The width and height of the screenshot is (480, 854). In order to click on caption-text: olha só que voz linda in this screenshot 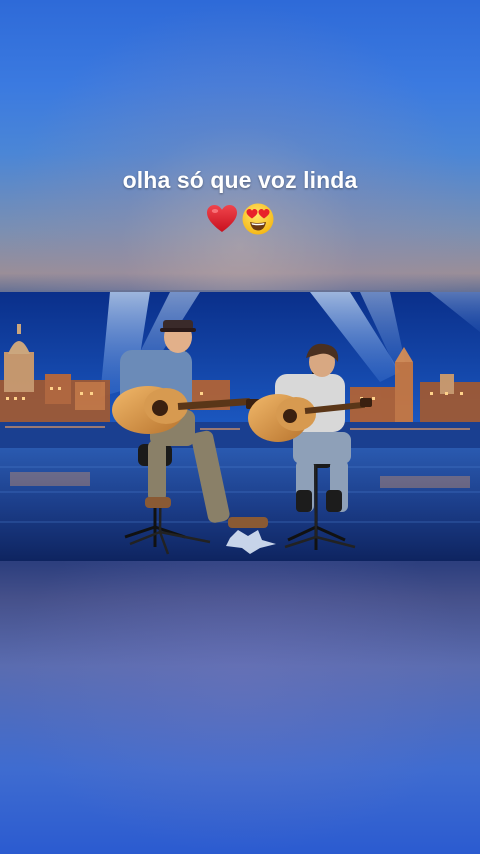, I will do `click(240, 180)`.